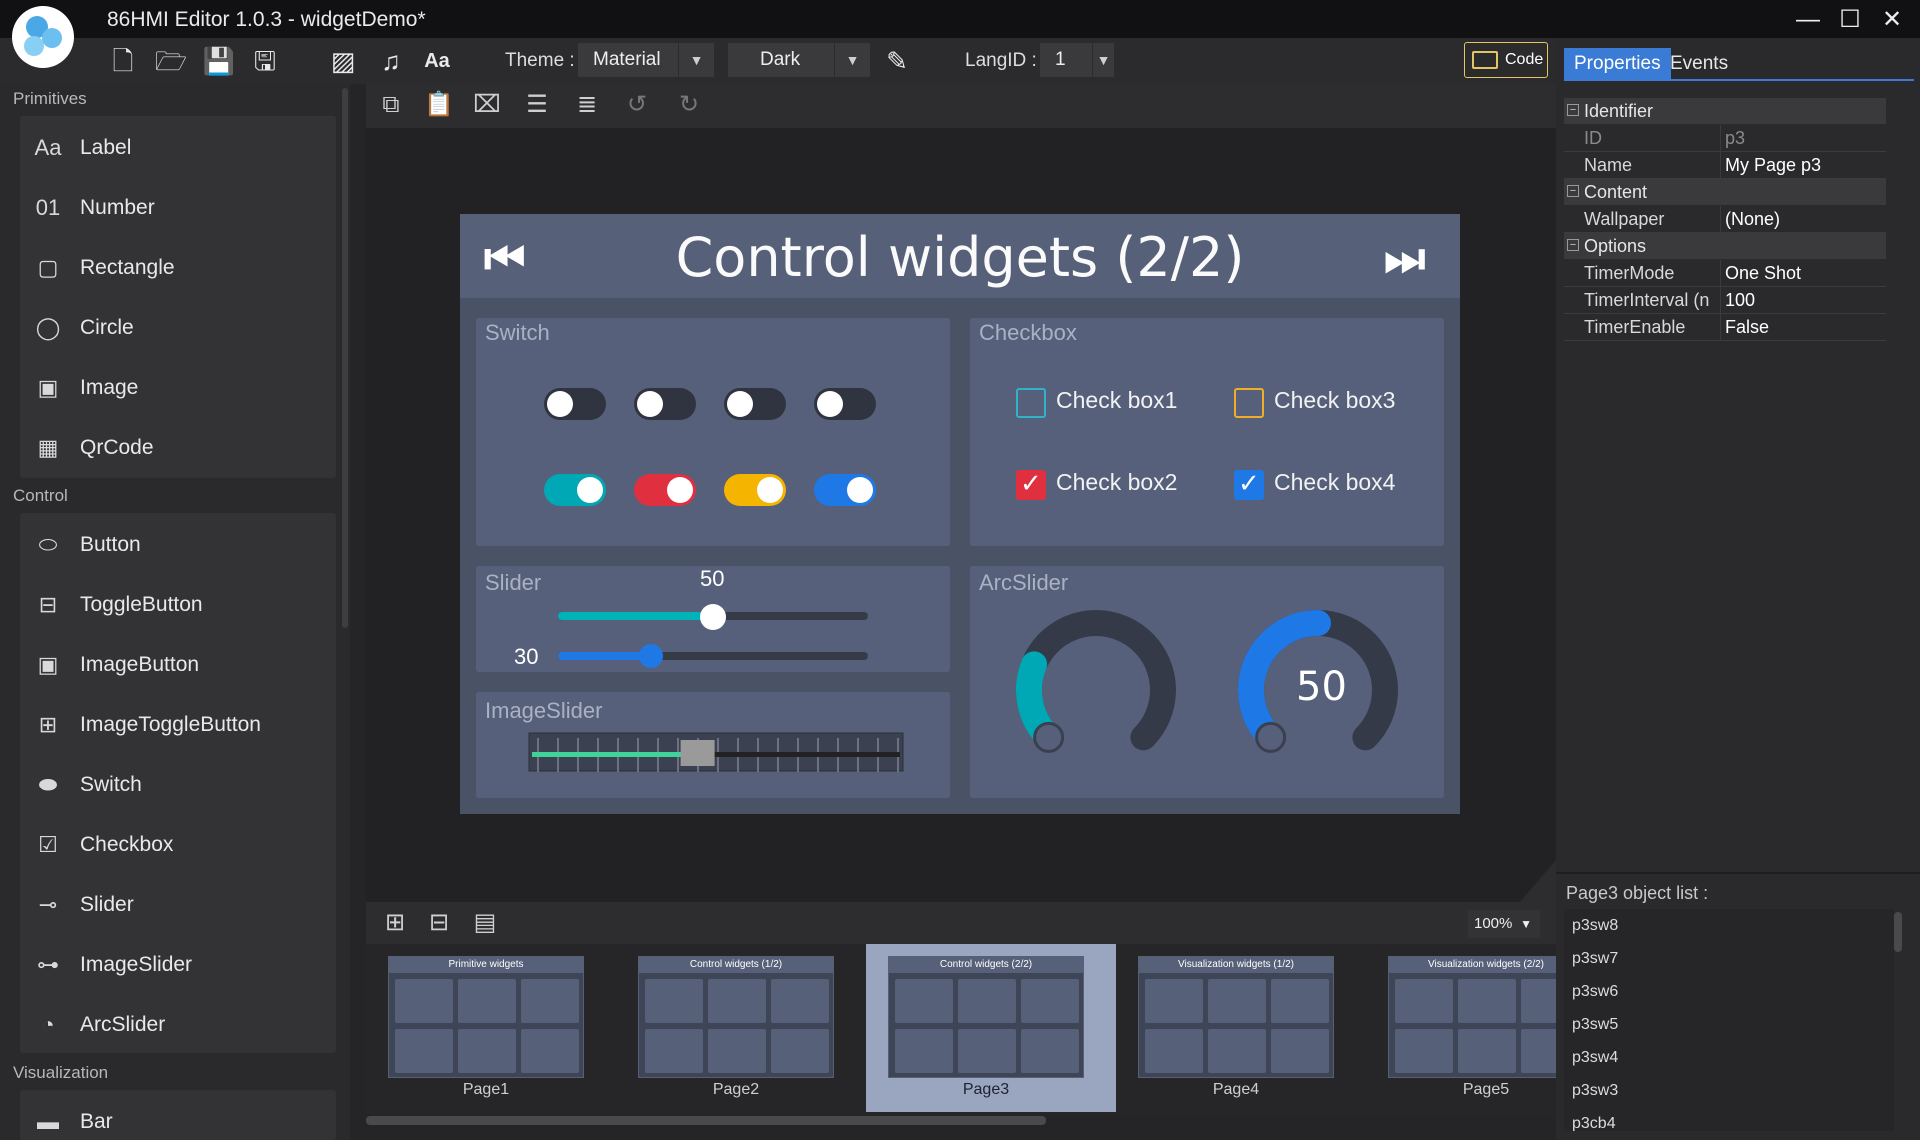 This screenshot has width=1920, height=1140. I want to click on palette-item-imagetogglebutton: ⊞ ImageToggleButton, so click(182, 725).